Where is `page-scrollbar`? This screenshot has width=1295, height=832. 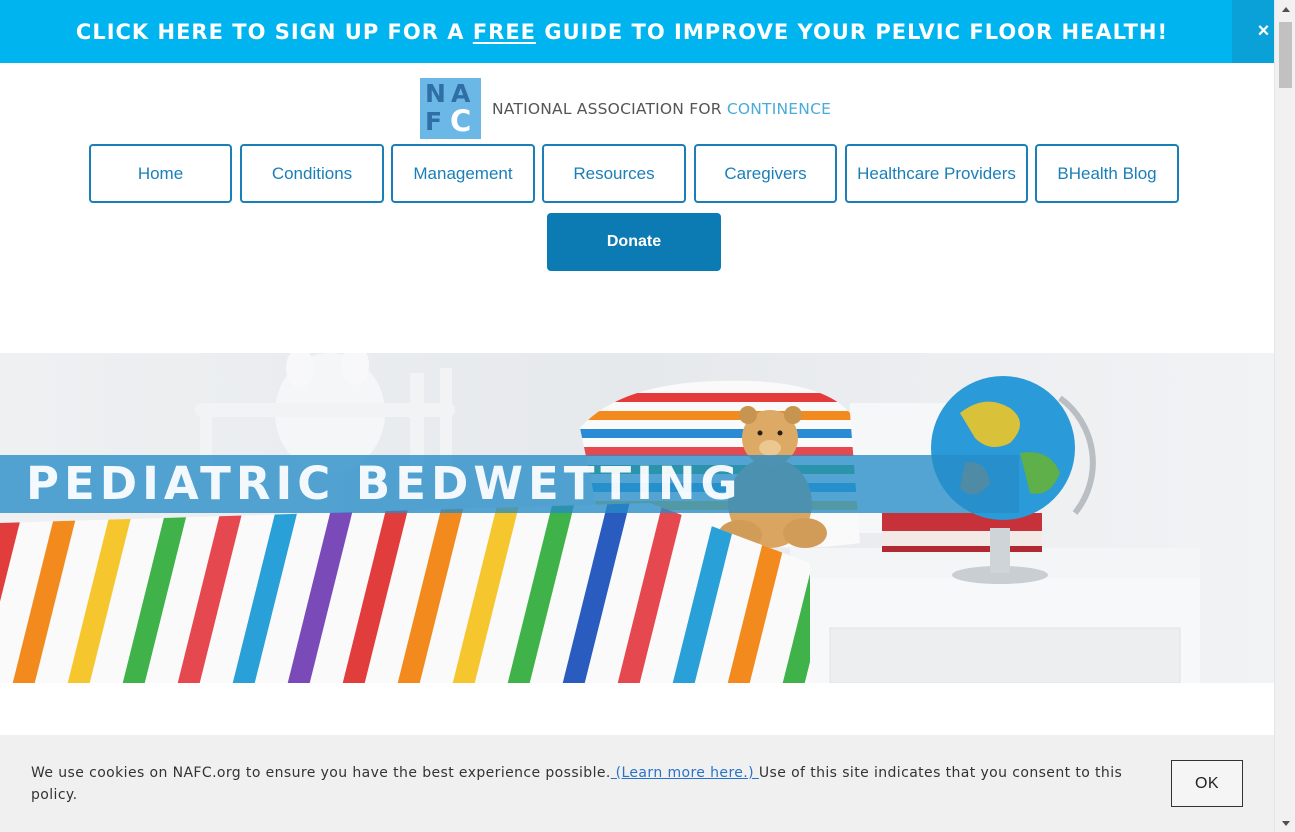 page-scrollbar is located at coordinates (1284, 416).